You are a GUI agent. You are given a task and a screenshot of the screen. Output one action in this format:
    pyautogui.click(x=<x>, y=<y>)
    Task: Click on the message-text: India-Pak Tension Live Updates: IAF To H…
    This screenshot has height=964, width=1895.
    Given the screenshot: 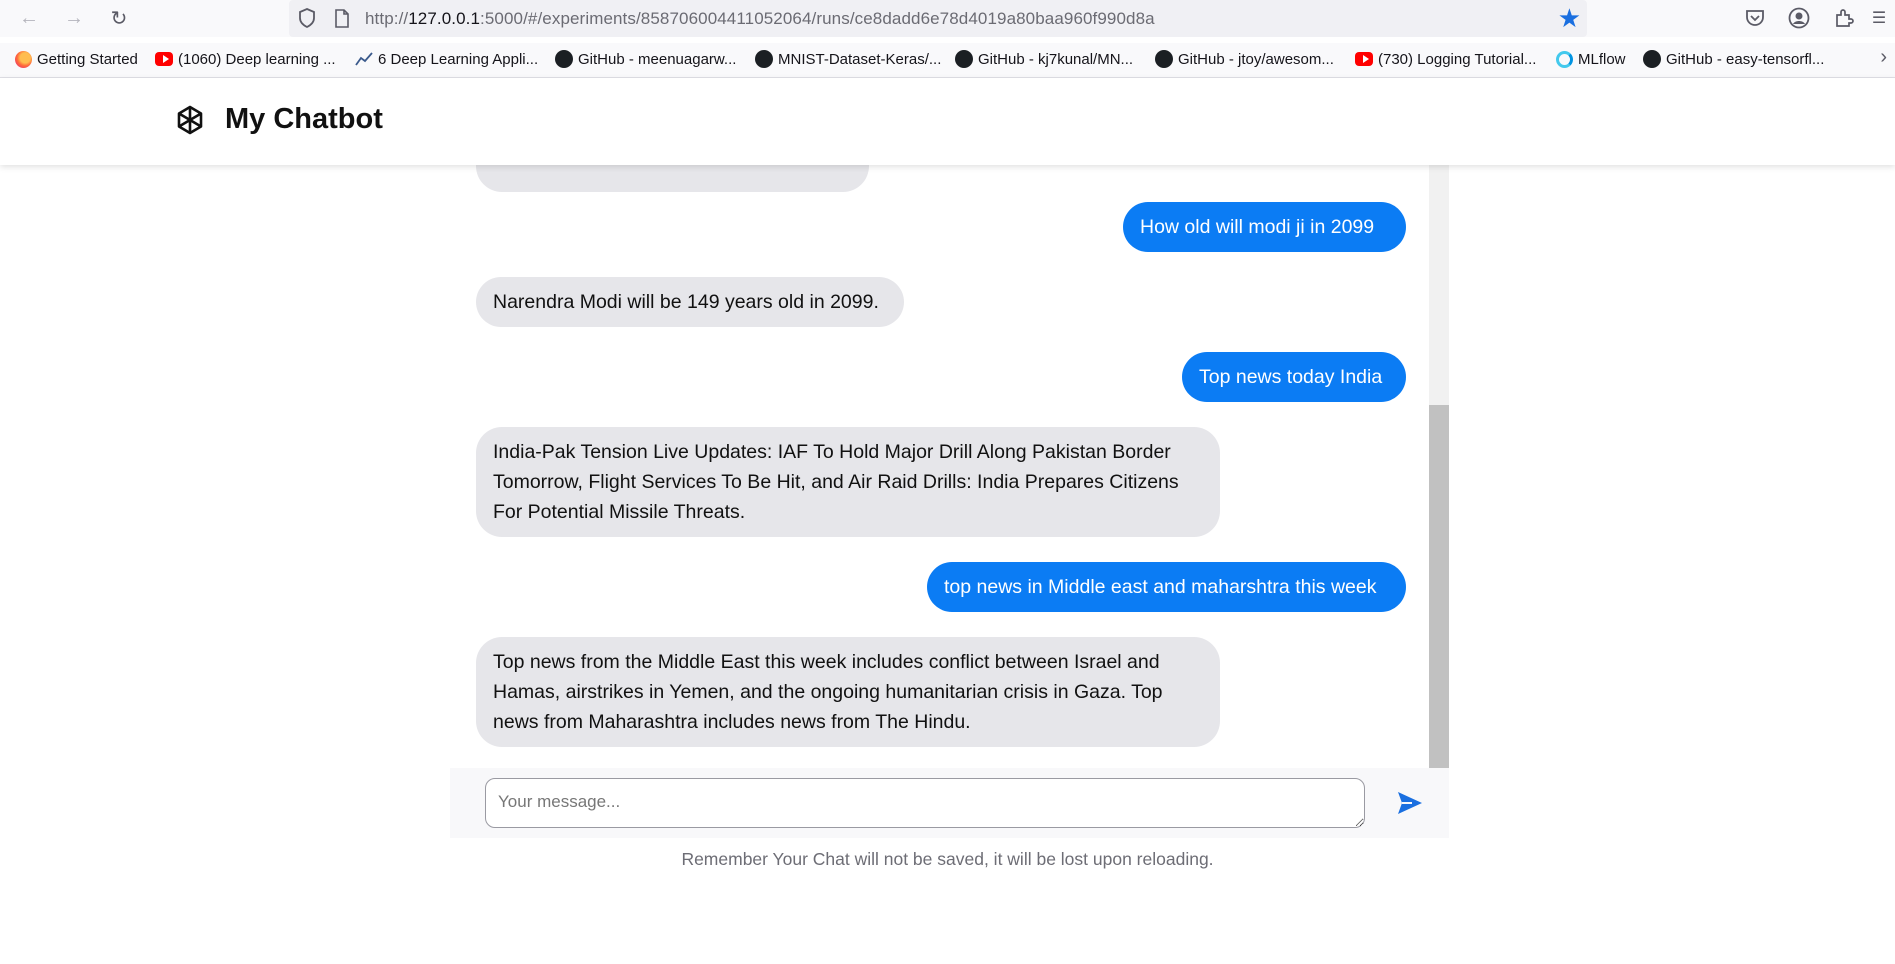 What is the action you would take?
    pyautogui.click(x=836, y=482)
    